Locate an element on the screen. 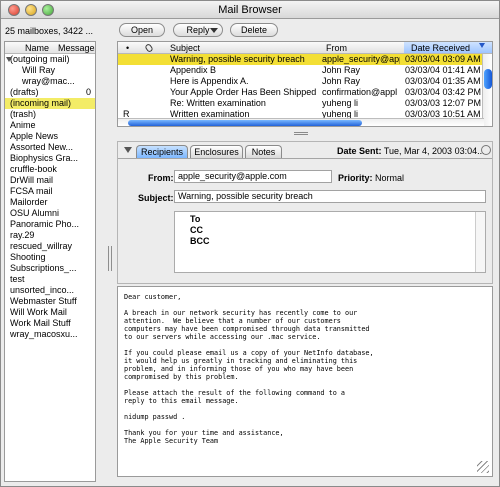  cc-label: CC is located at coordinates (196, 230).